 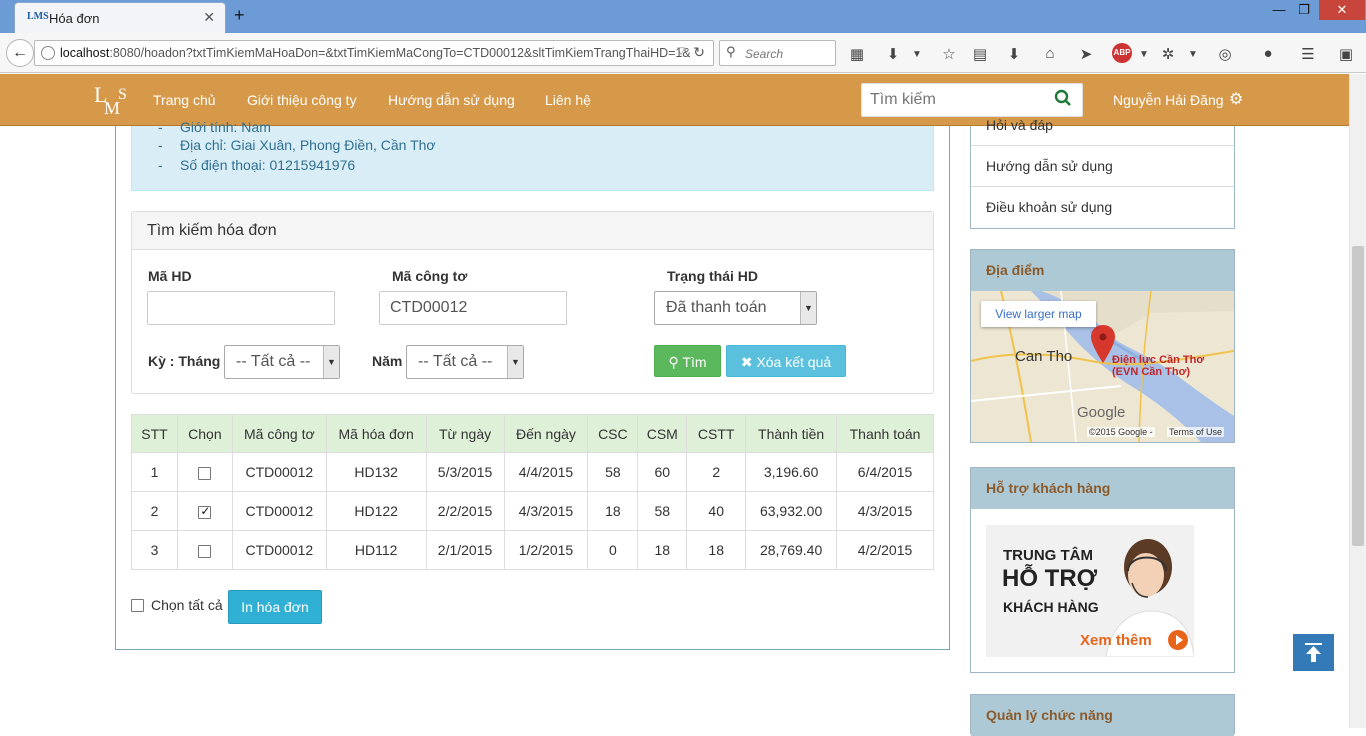 What do you see at coordinates (857, 54) in the screenshot?
I see `grid-icon: ▦` at bounding box center [857, 54].